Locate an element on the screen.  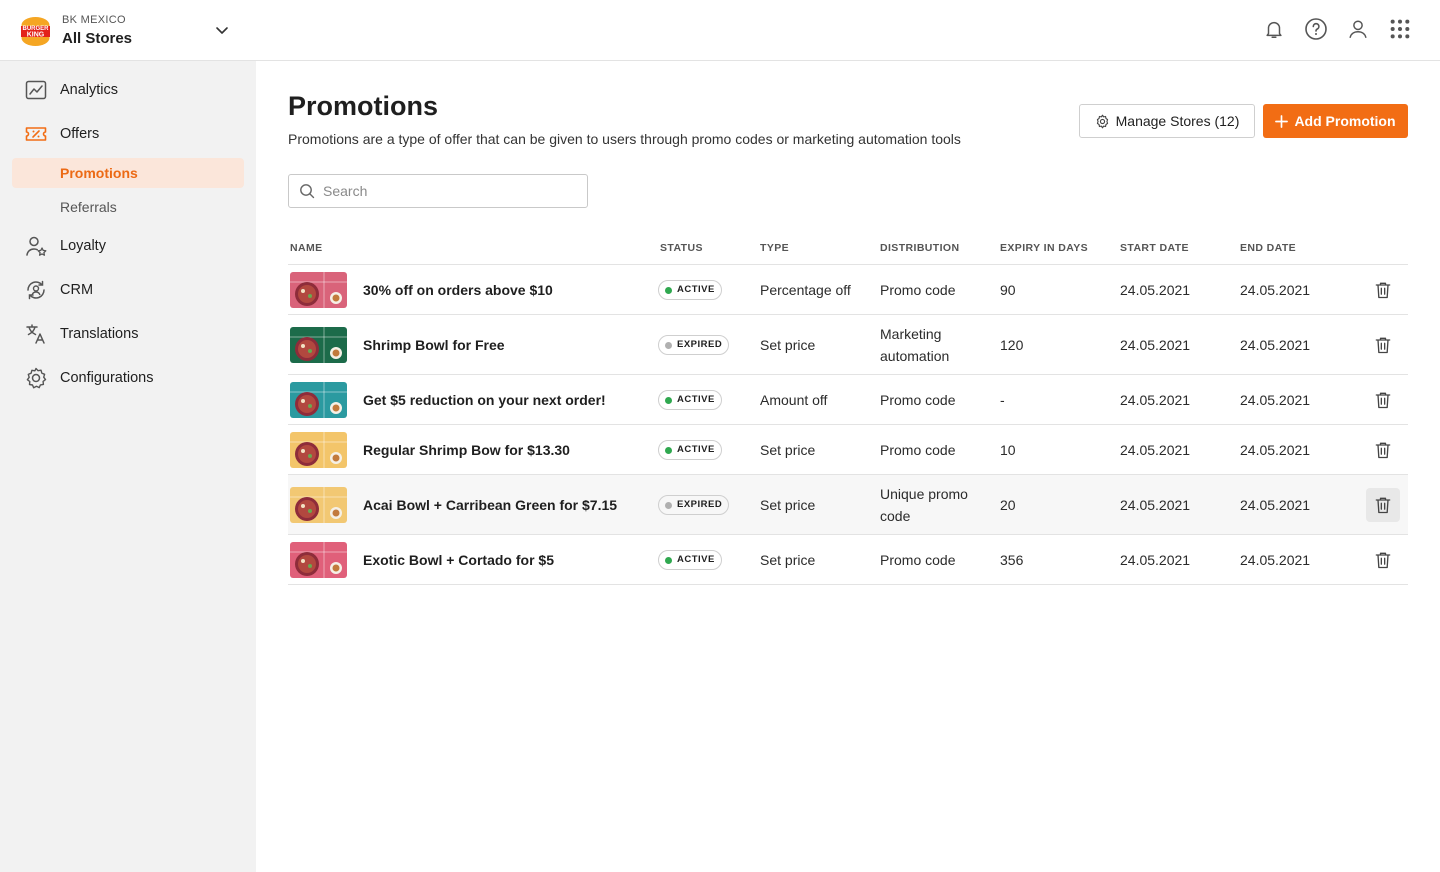
sidebar-subitem-referrals: Referrals is located at coordinates (128, 207).